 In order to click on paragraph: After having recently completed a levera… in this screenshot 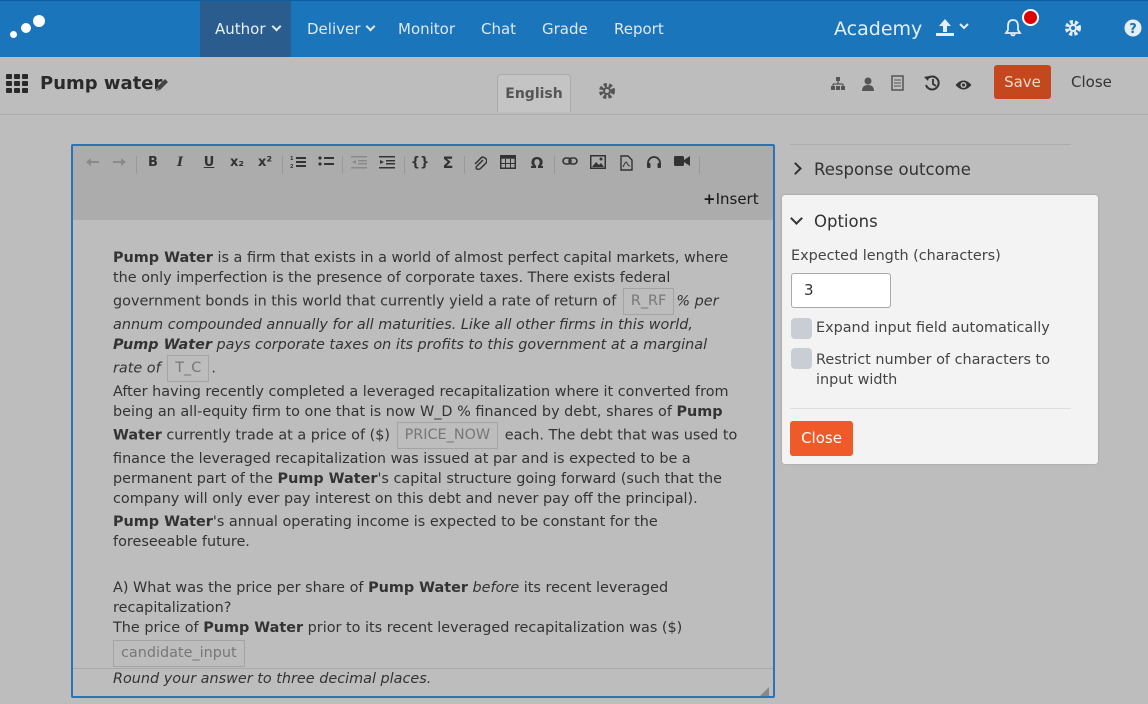, I will do `click(425, 445)`.